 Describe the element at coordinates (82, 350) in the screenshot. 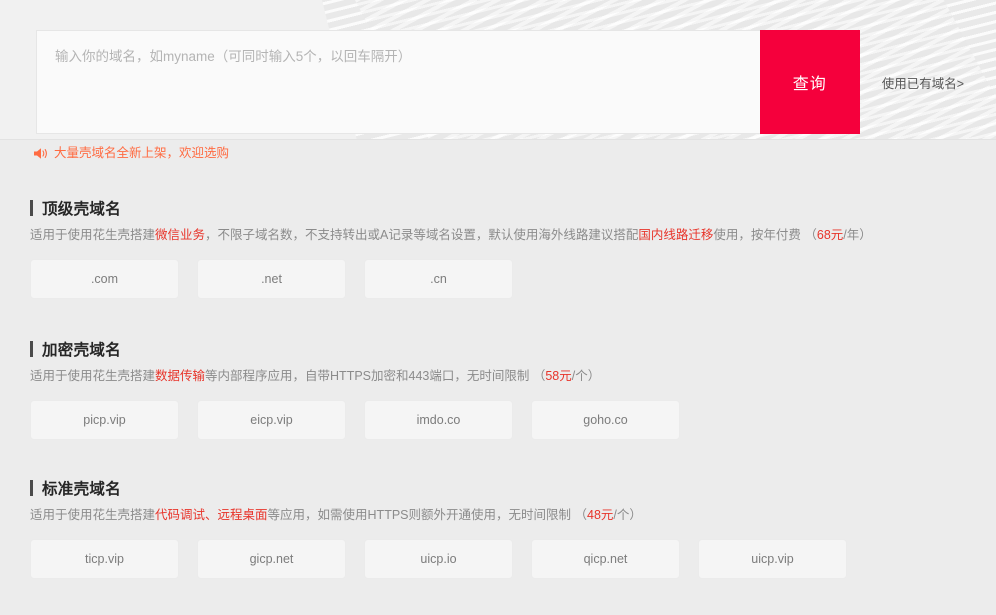

I see `section-title-text: 加密壳域名` at that location.